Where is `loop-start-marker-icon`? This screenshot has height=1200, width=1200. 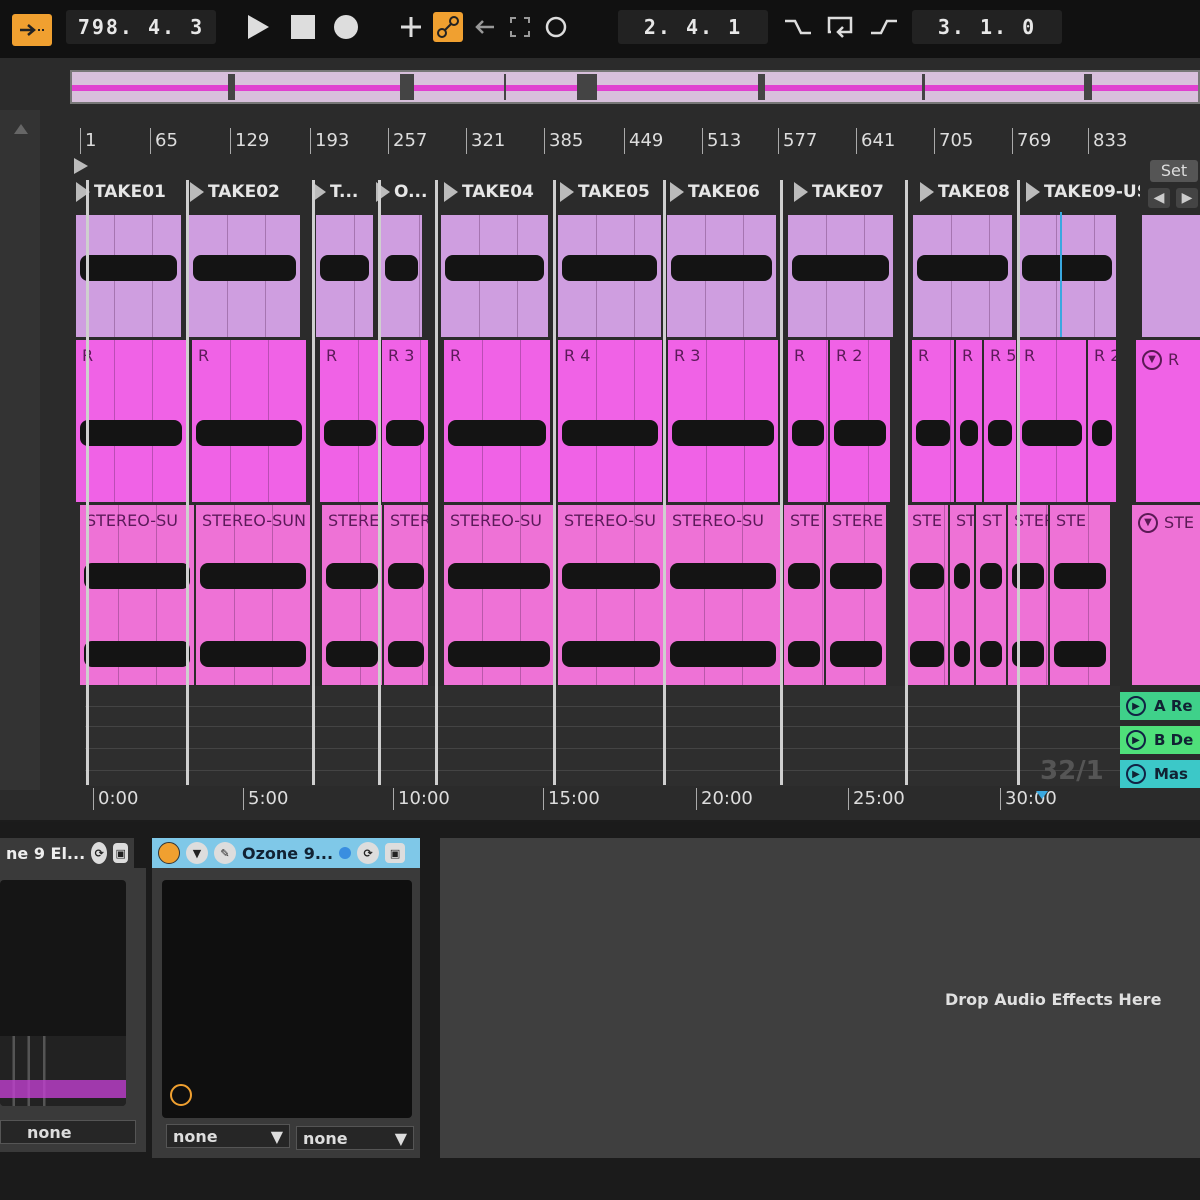 loop-start-marker-icon is located at coordinates (81, 166).